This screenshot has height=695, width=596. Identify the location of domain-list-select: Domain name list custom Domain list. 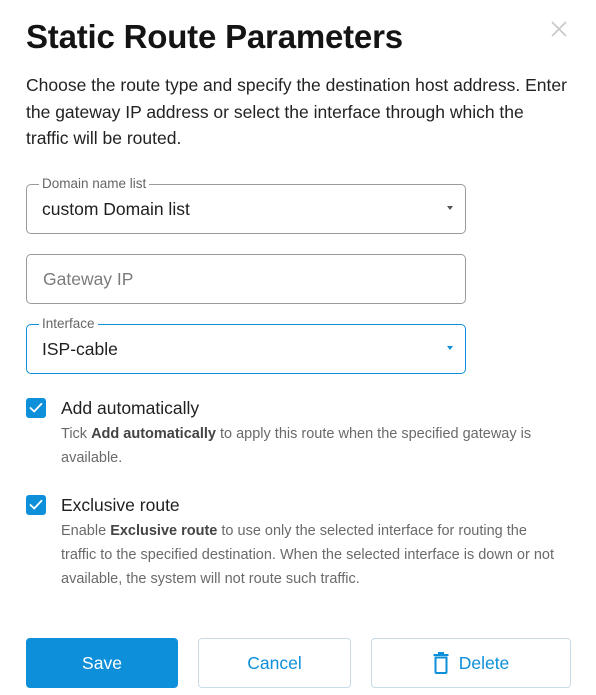
(246, 205).